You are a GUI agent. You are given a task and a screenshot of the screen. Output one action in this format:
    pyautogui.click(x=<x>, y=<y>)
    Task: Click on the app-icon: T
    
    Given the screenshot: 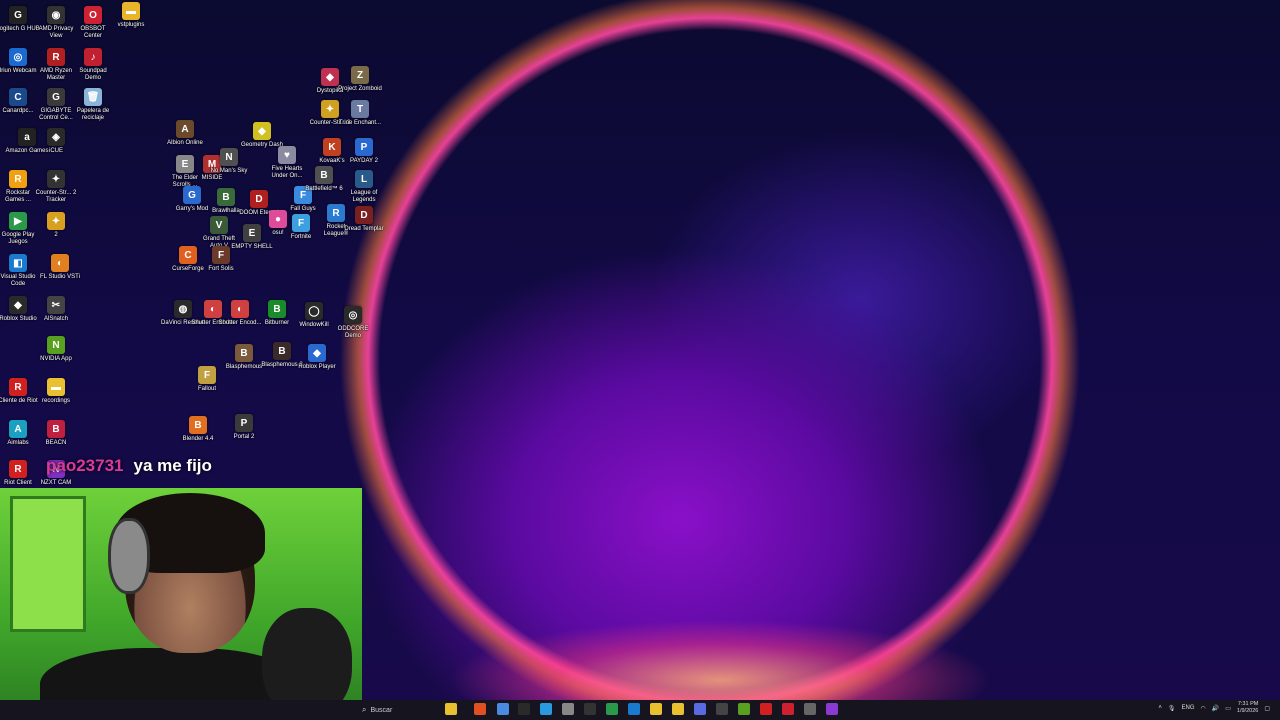 What is the action you would take?
    pyautogui.click(x=360, y=109)
    